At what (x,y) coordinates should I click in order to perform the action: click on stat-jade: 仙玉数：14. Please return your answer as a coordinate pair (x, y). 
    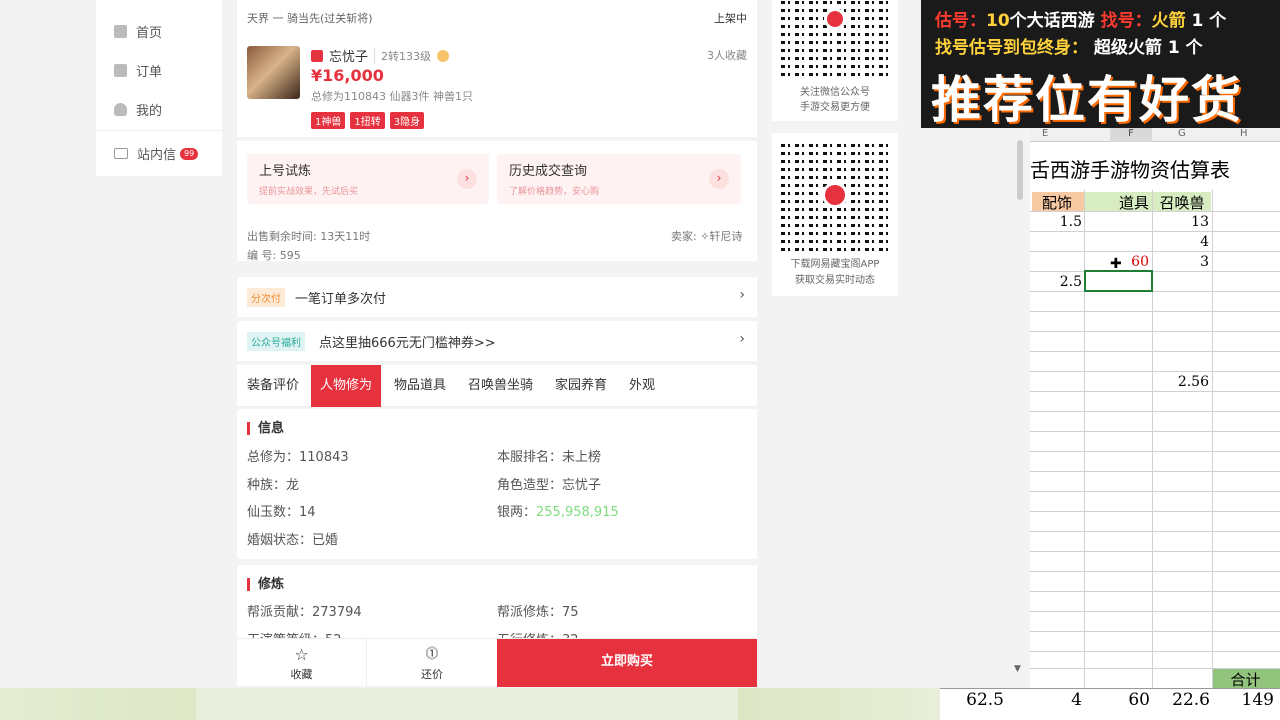
    Looking at the image, I should click on (281, 512).